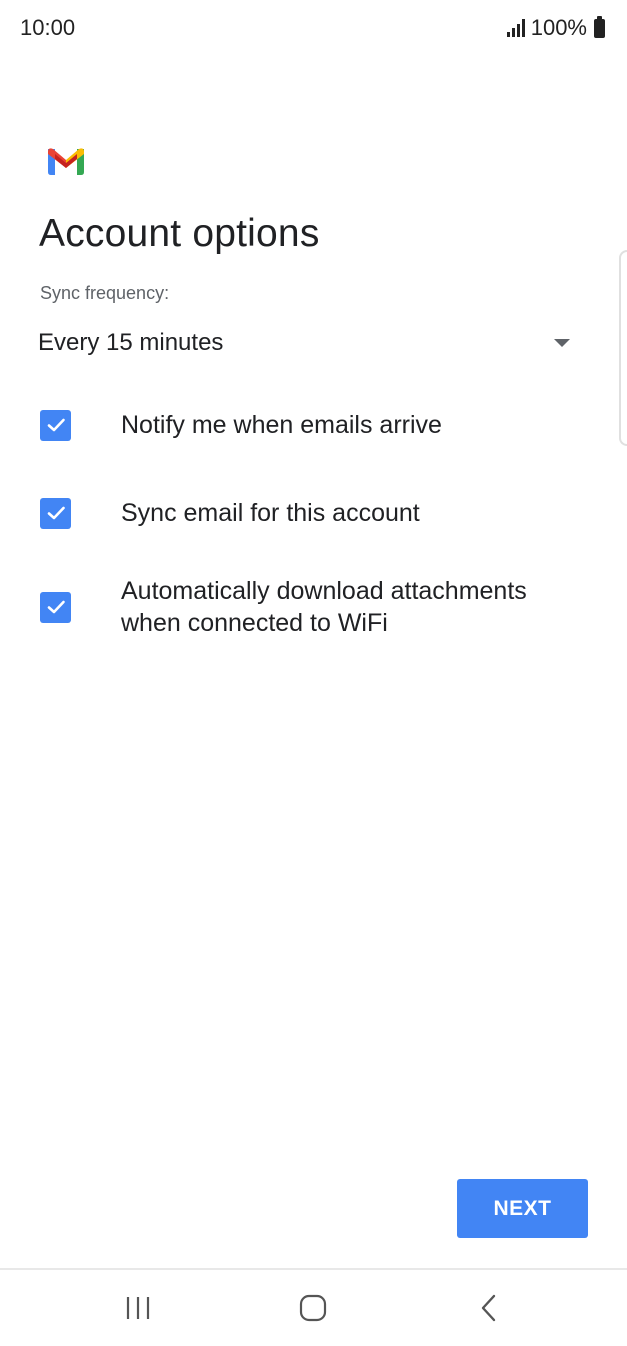 This screenshot has height=1346, width=627. I want to click on notify-option: Notify me when emails arrive, so click(310, 425).